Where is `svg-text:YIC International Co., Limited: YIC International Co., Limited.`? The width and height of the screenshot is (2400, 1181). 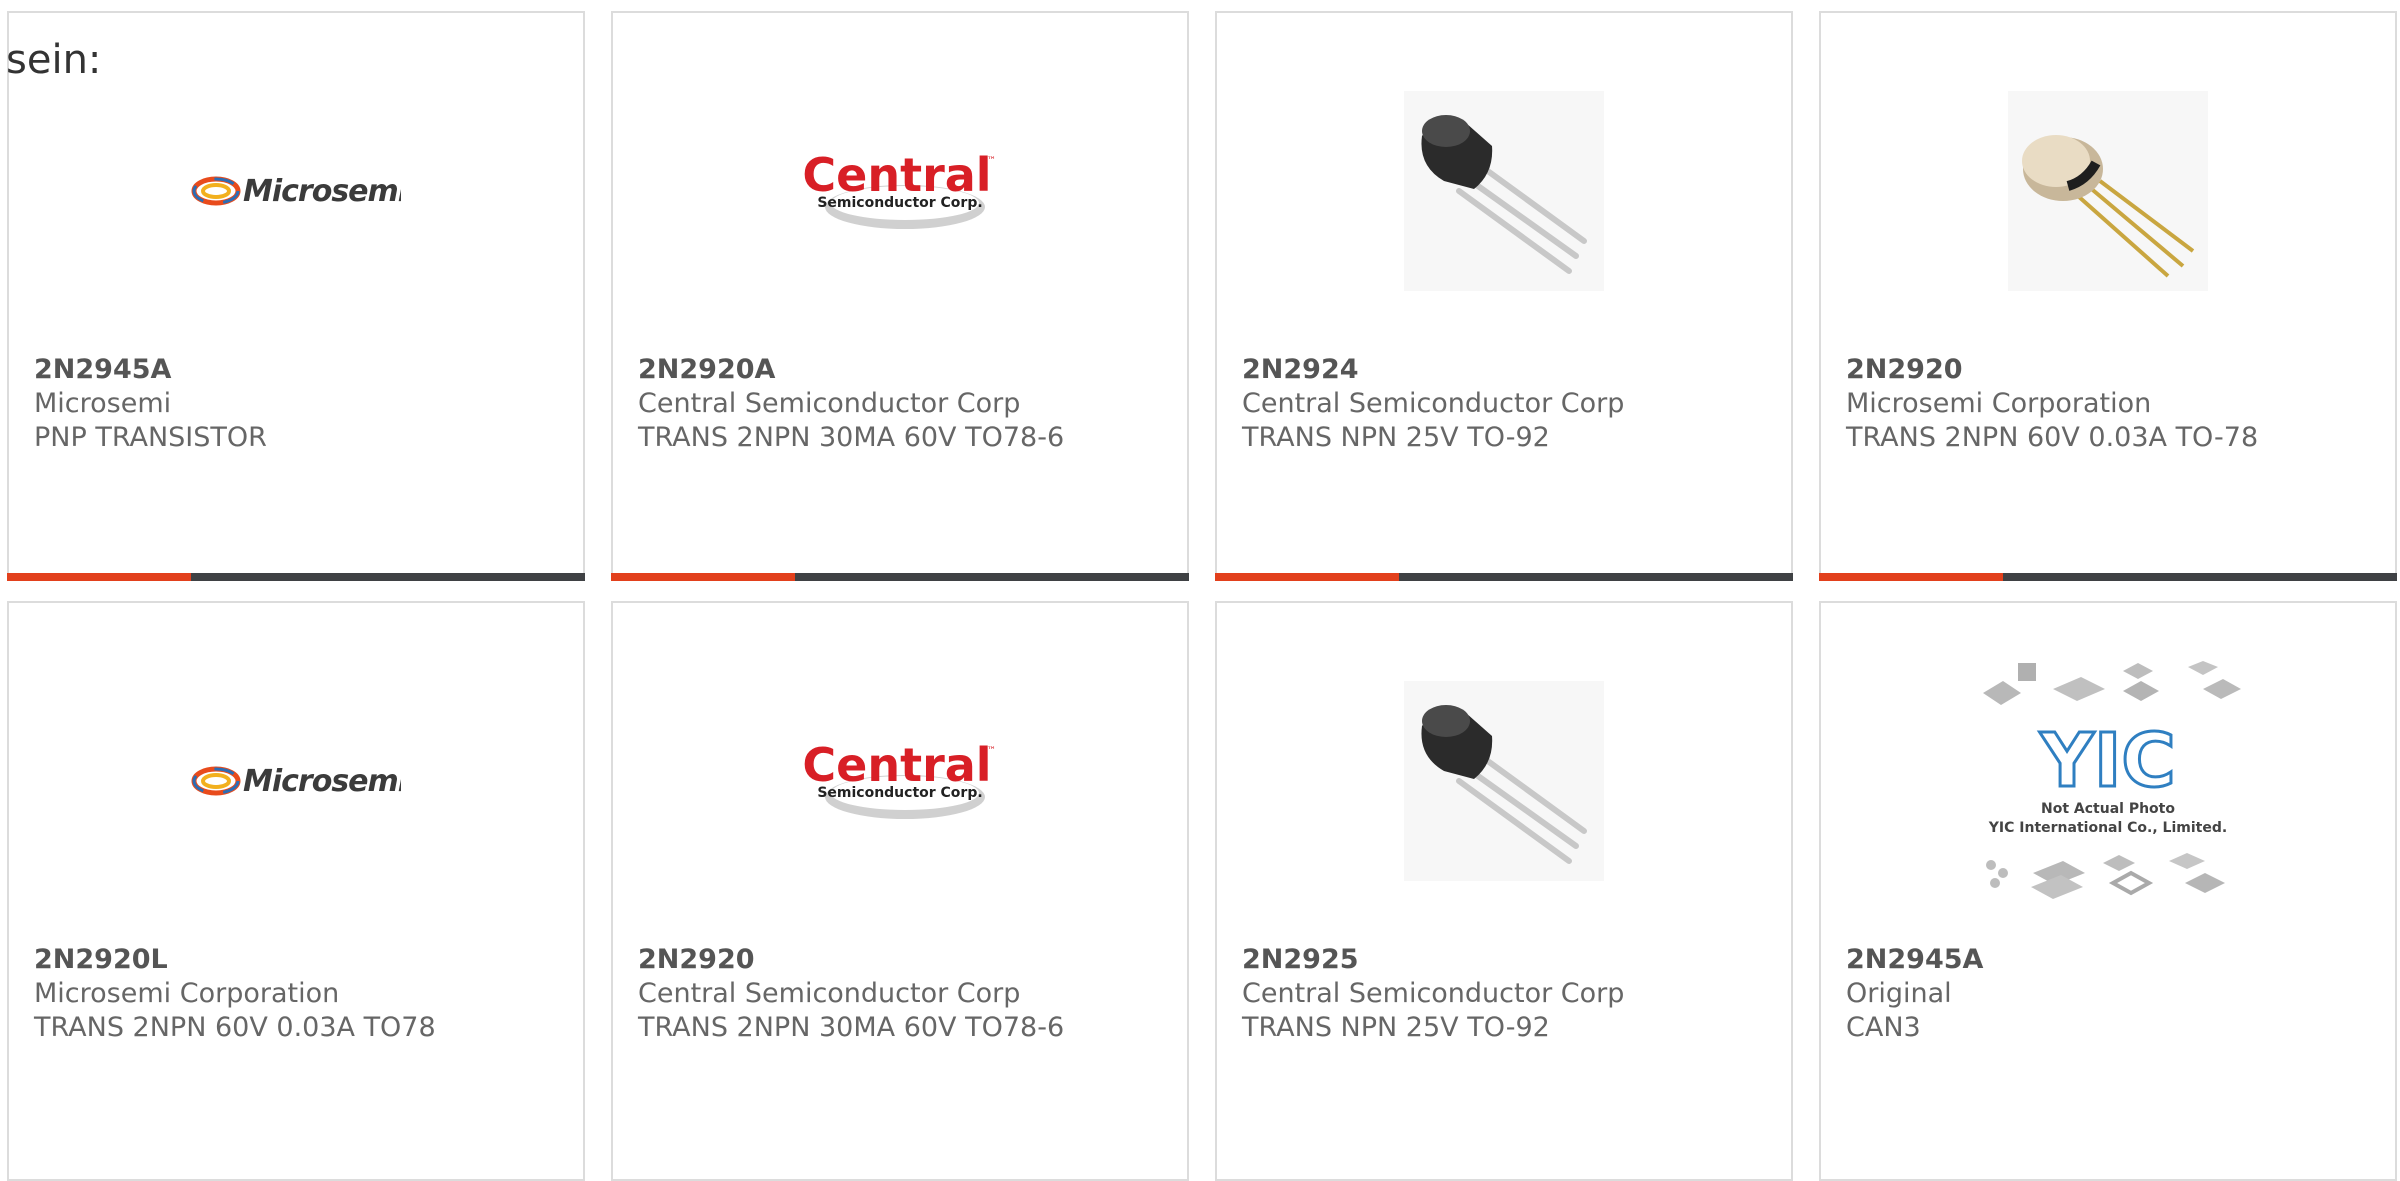 svg-text:YIC International Co., Limited: YIC International Co., Limited. is located at coordinates (2107, 828).